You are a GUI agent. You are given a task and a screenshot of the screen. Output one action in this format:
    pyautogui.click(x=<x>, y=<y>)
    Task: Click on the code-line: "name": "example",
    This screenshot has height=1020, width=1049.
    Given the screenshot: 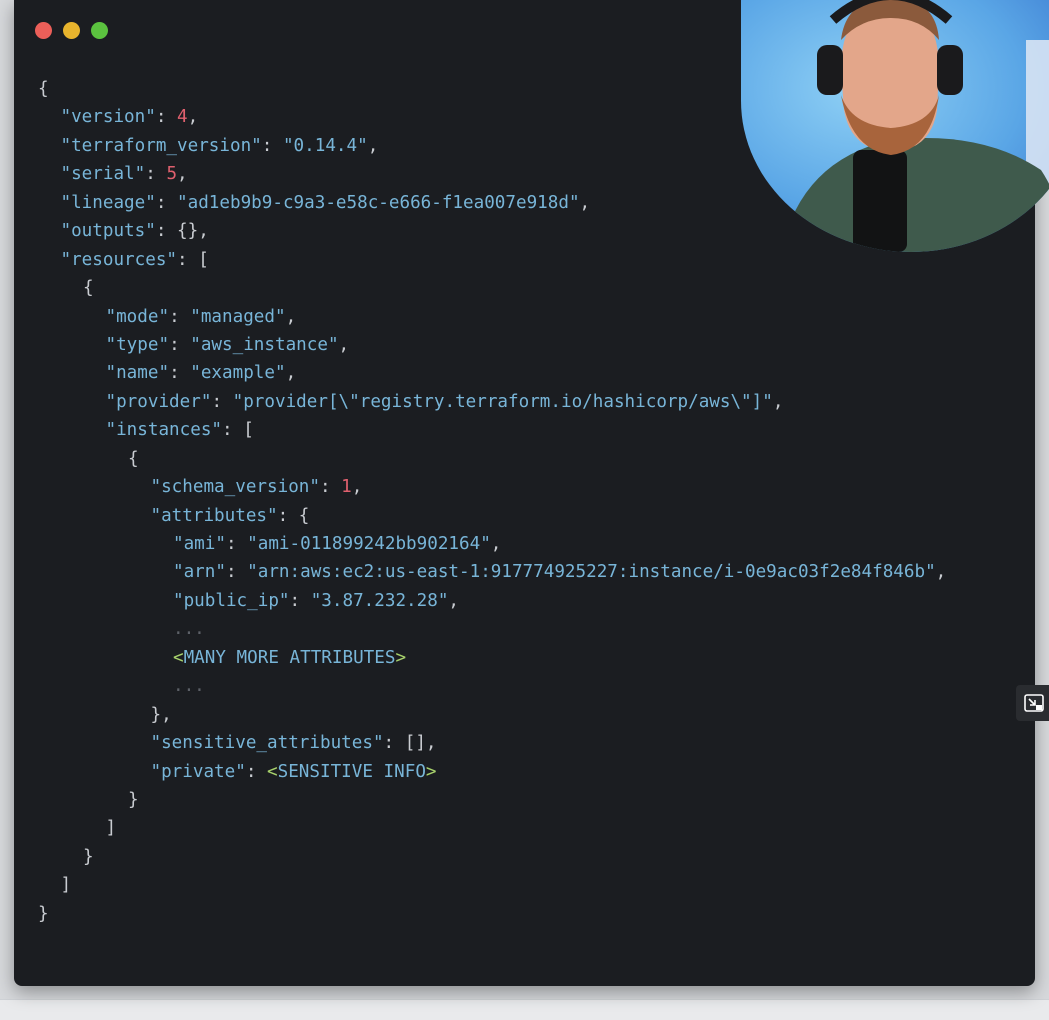 What is the action you would take?
    pyautogui.click(x=201, y=373)
    